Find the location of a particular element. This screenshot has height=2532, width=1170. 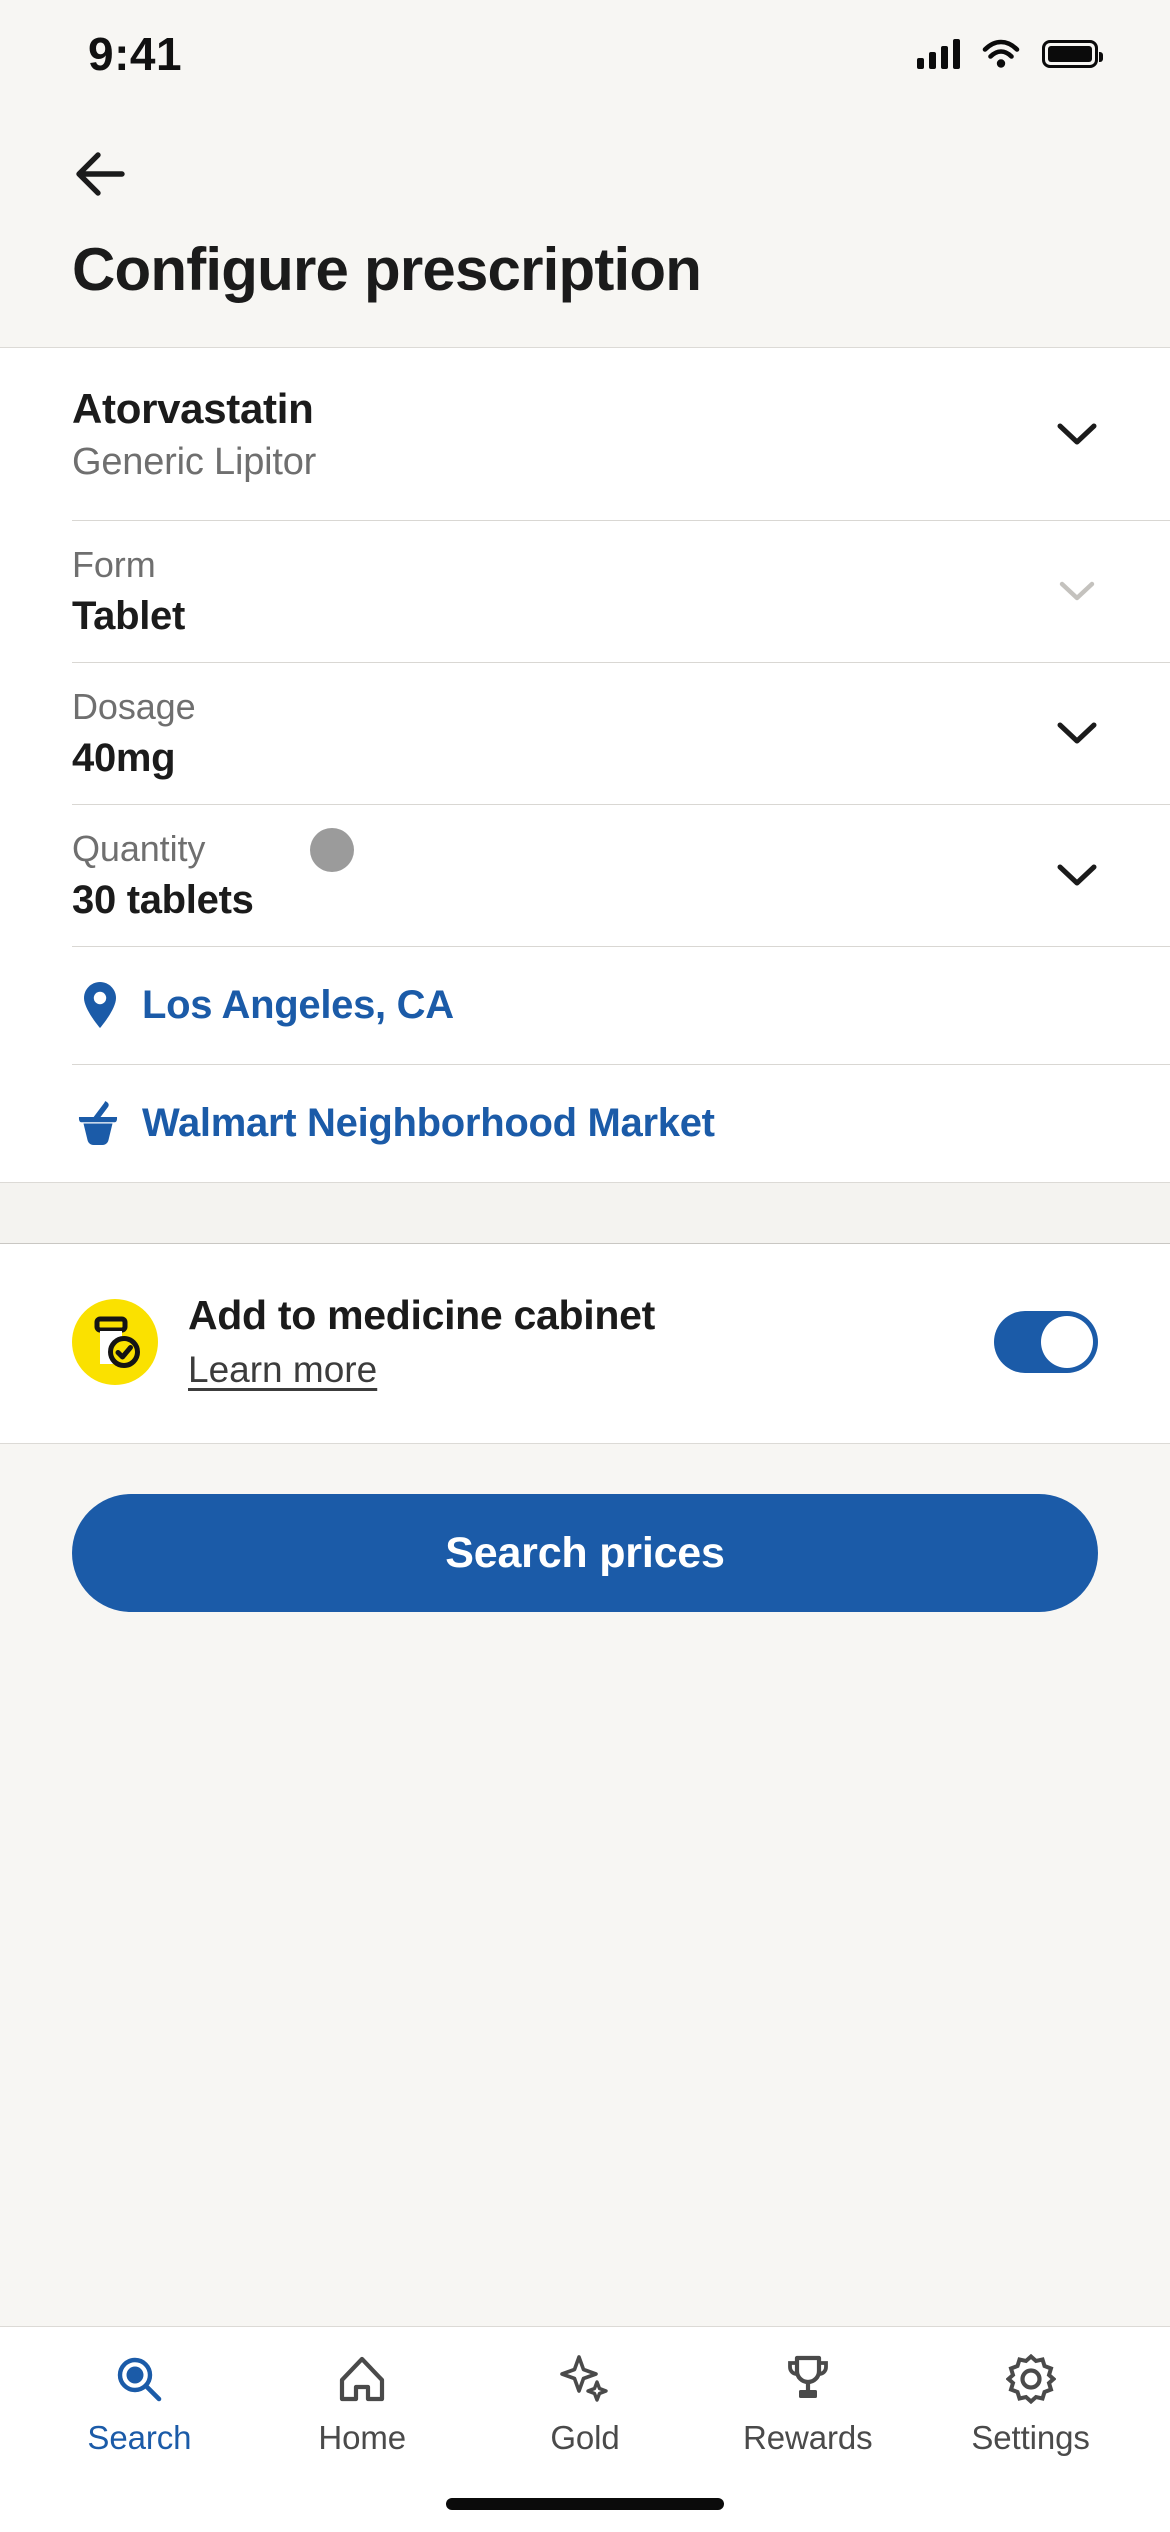

back-arrow-icon is located at coordinates (101, 175).